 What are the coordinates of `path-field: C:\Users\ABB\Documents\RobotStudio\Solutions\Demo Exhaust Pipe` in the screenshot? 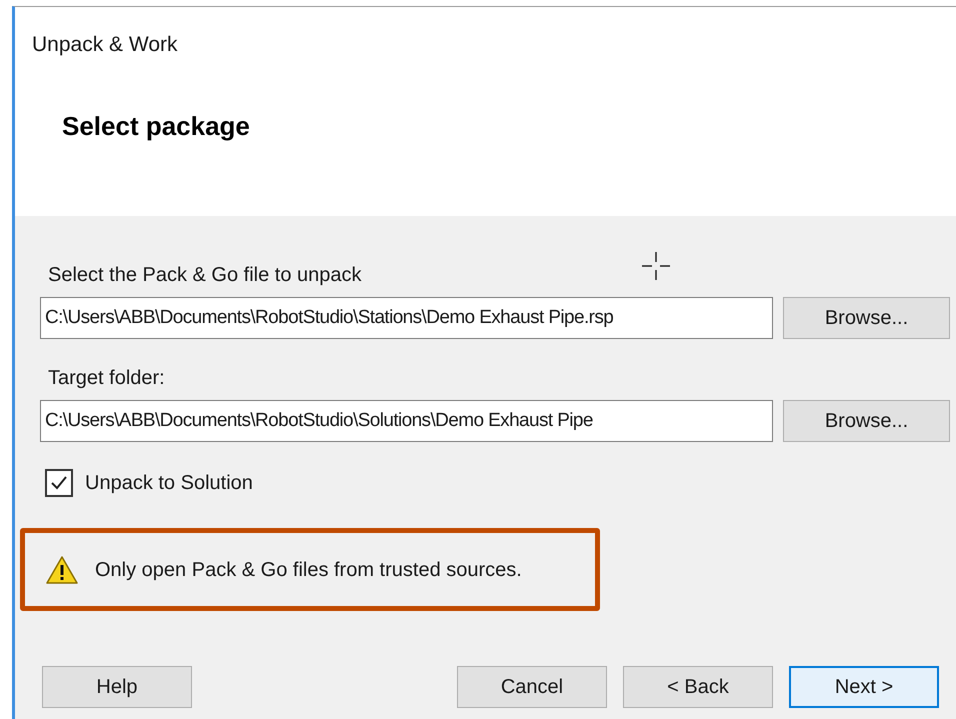 It's located at (406, 421).